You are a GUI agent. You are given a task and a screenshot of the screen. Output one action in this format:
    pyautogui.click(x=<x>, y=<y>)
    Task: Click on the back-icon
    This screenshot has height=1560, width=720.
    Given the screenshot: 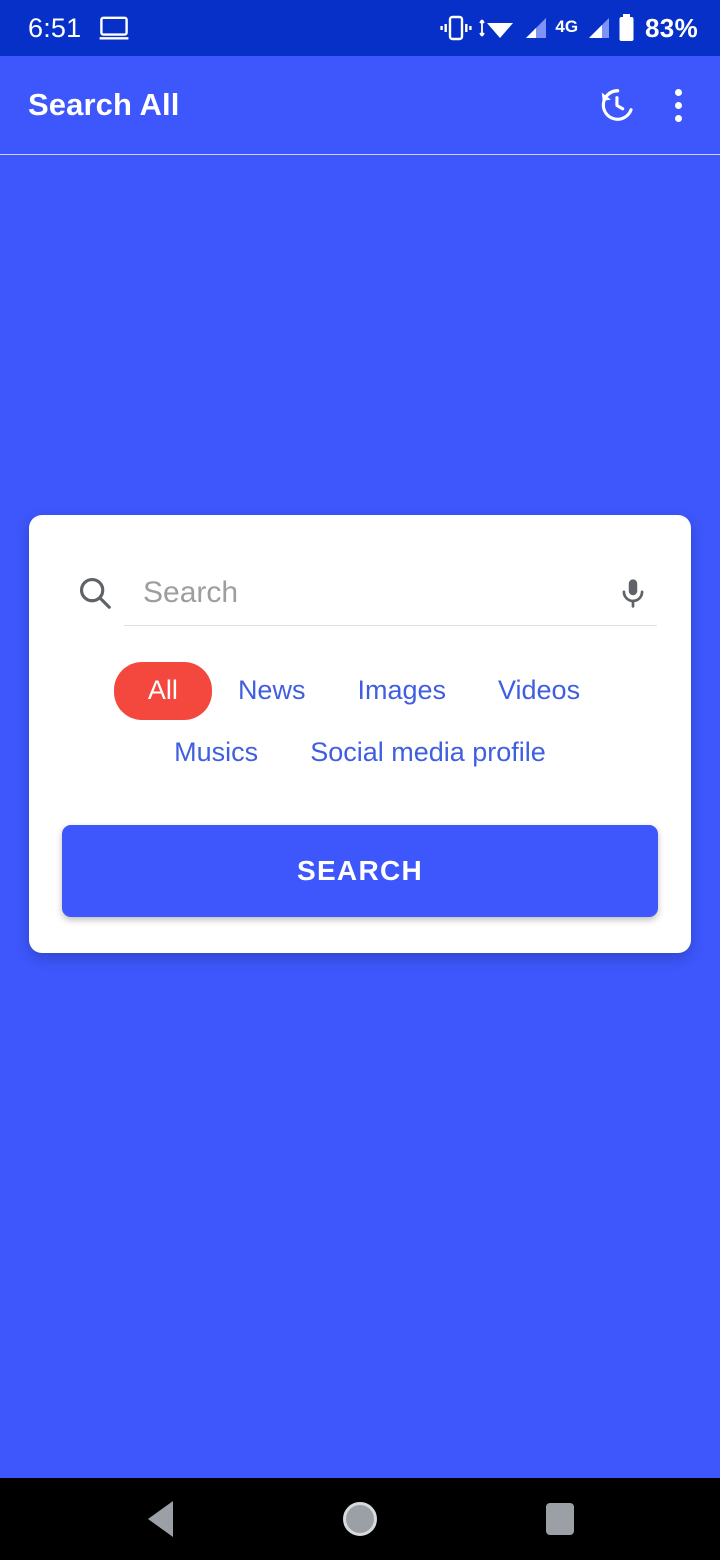 What is the action you would take?
    pyautogui.click(x=160, y=1519)
    